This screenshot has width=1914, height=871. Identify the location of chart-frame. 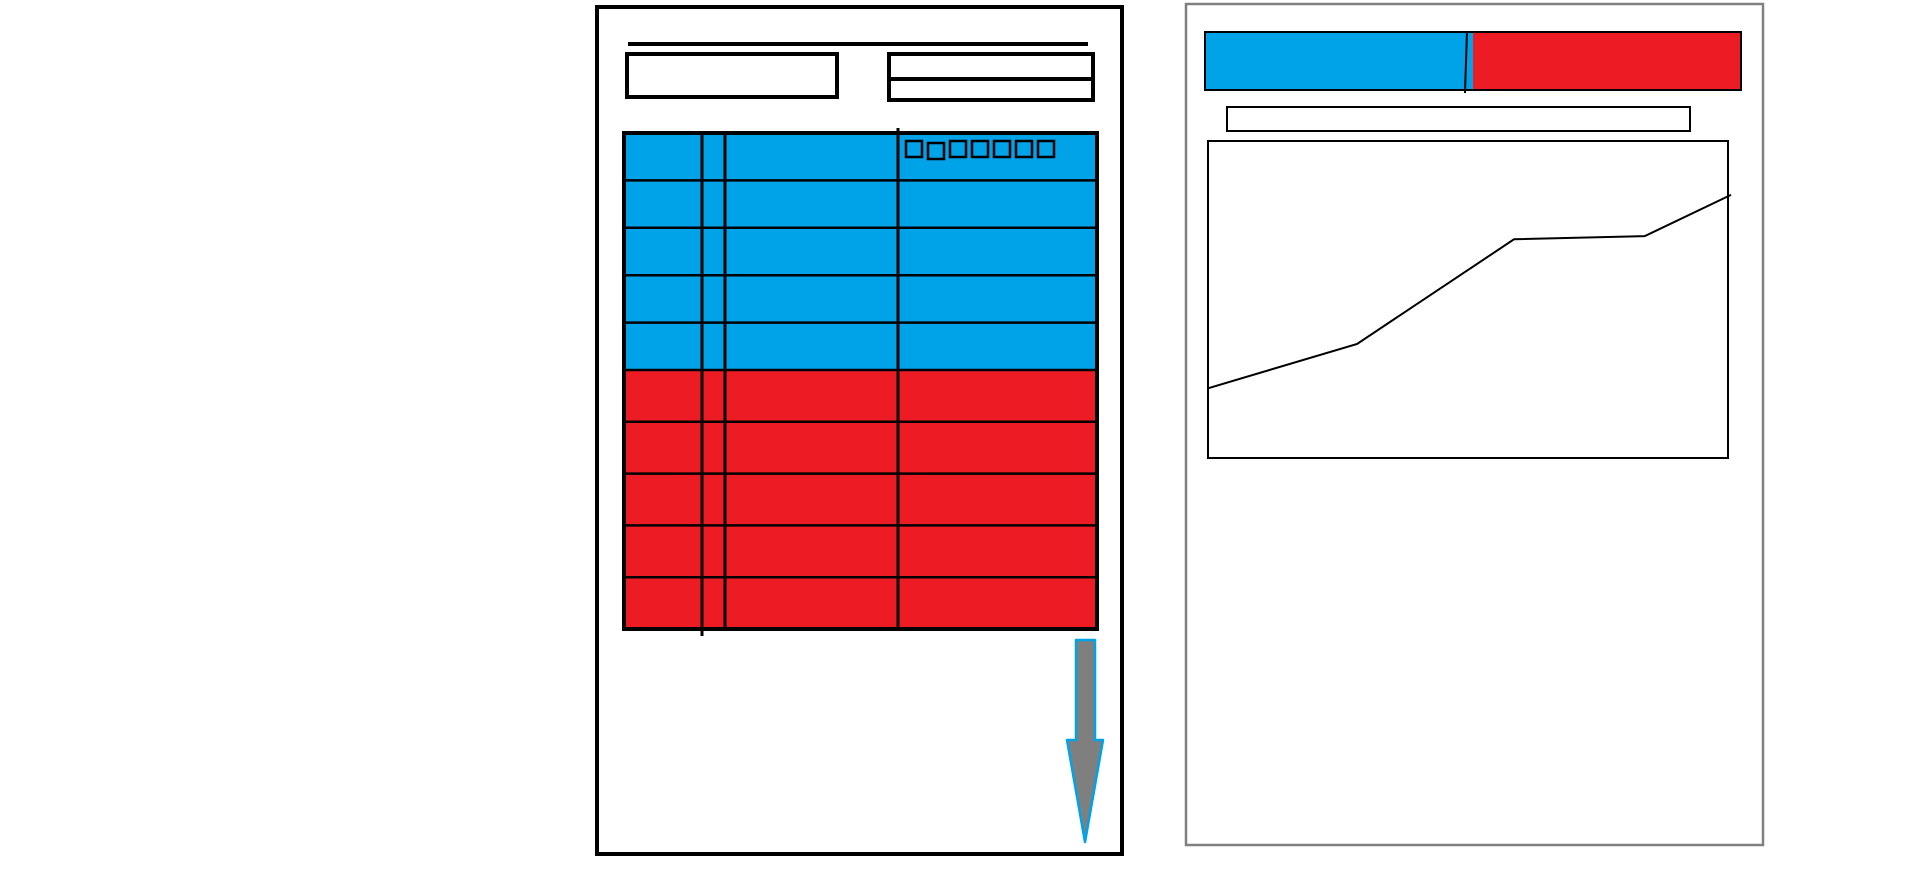
(1468, 299).